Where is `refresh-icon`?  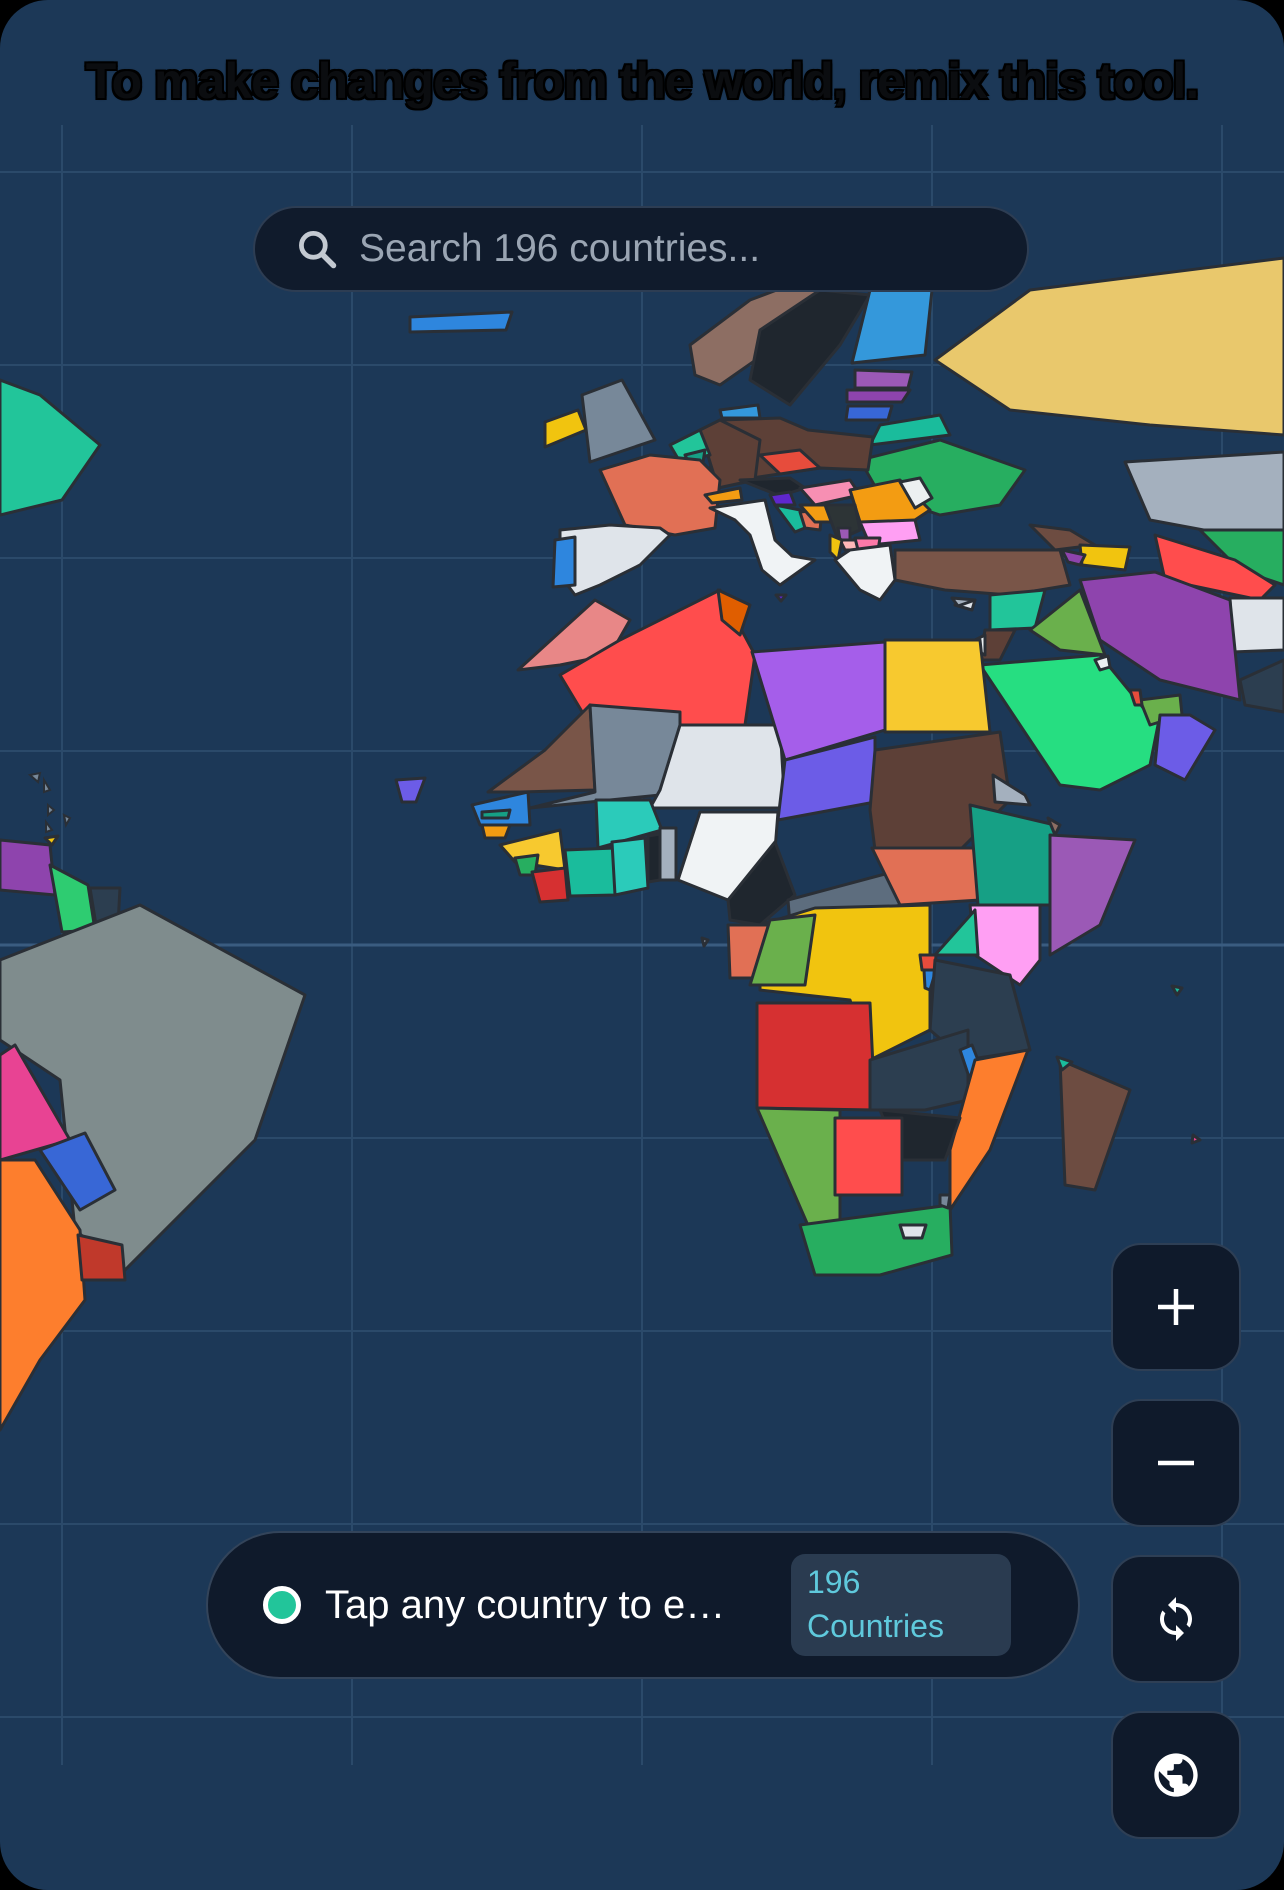
refresh-icon is located at coordinates (1176, 1619).